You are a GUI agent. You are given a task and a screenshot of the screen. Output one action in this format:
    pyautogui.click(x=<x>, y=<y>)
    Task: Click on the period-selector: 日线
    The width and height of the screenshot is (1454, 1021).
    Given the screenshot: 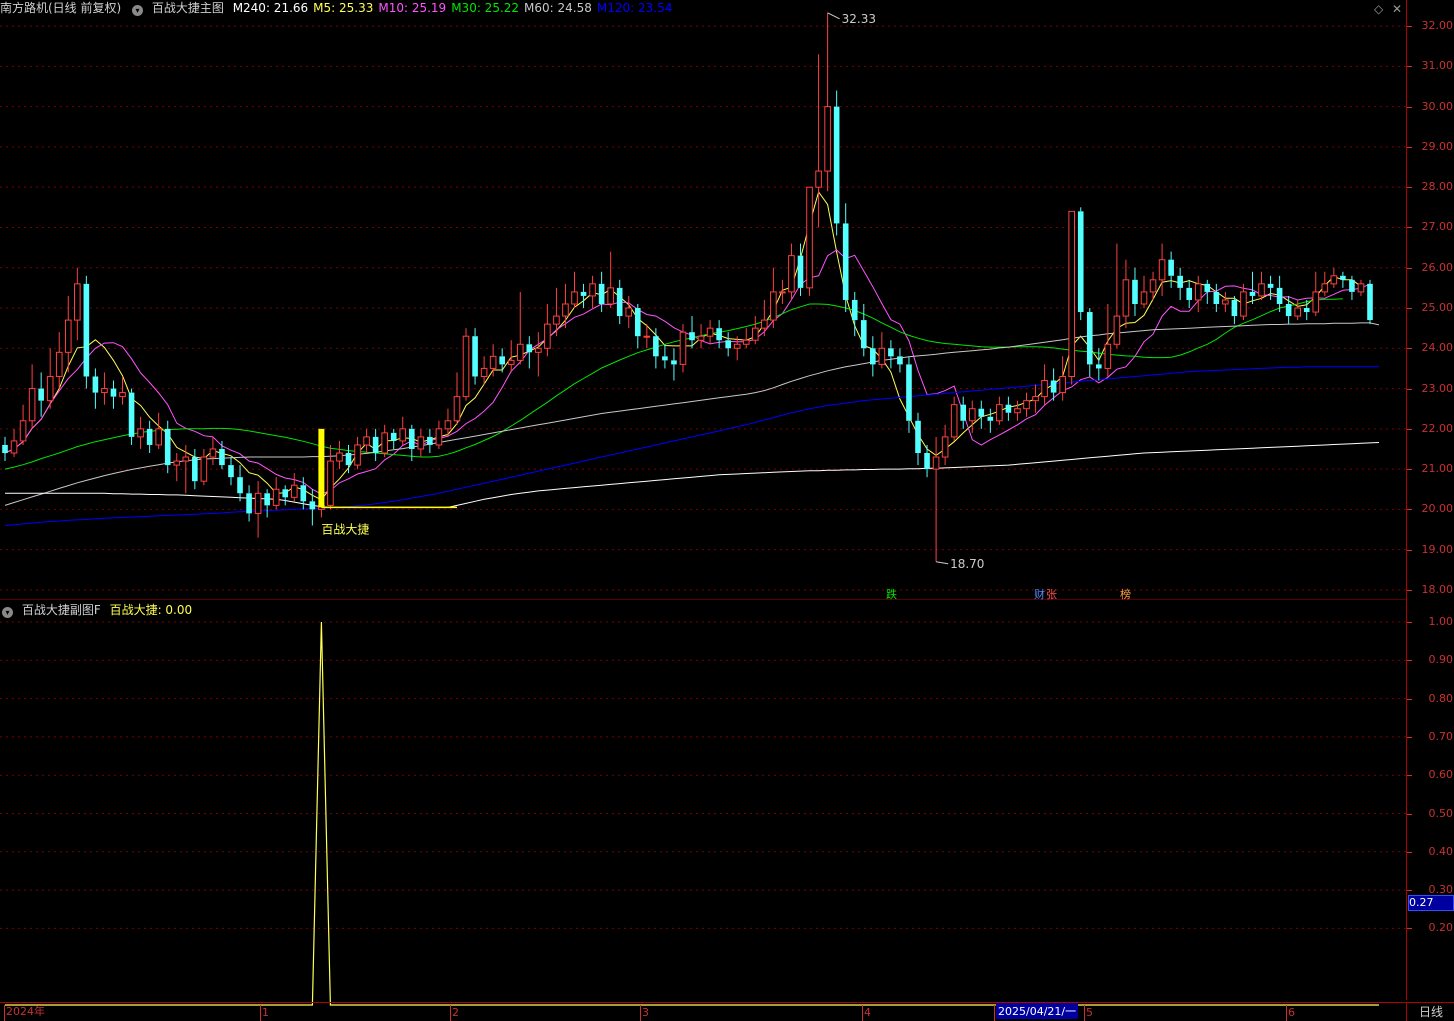 What is the action you would take?
    pyautogui.click(x=1430, y=1011)
    